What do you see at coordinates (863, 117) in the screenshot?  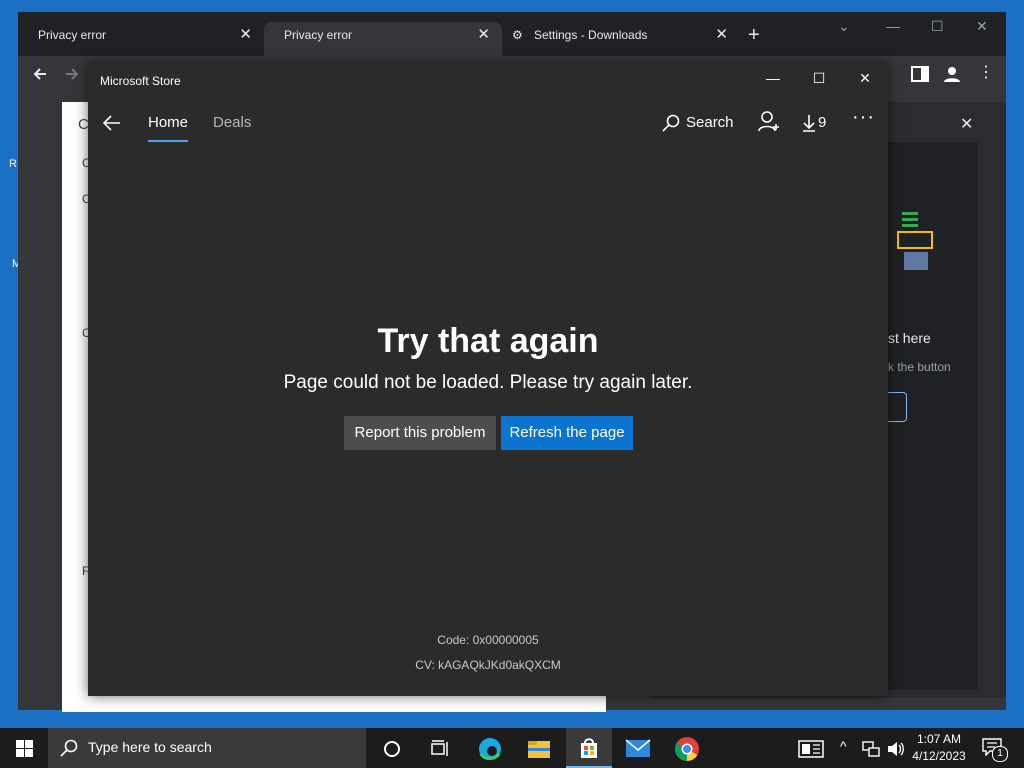 I see `more-options-icon: ···` at bounding box center [863, 117].